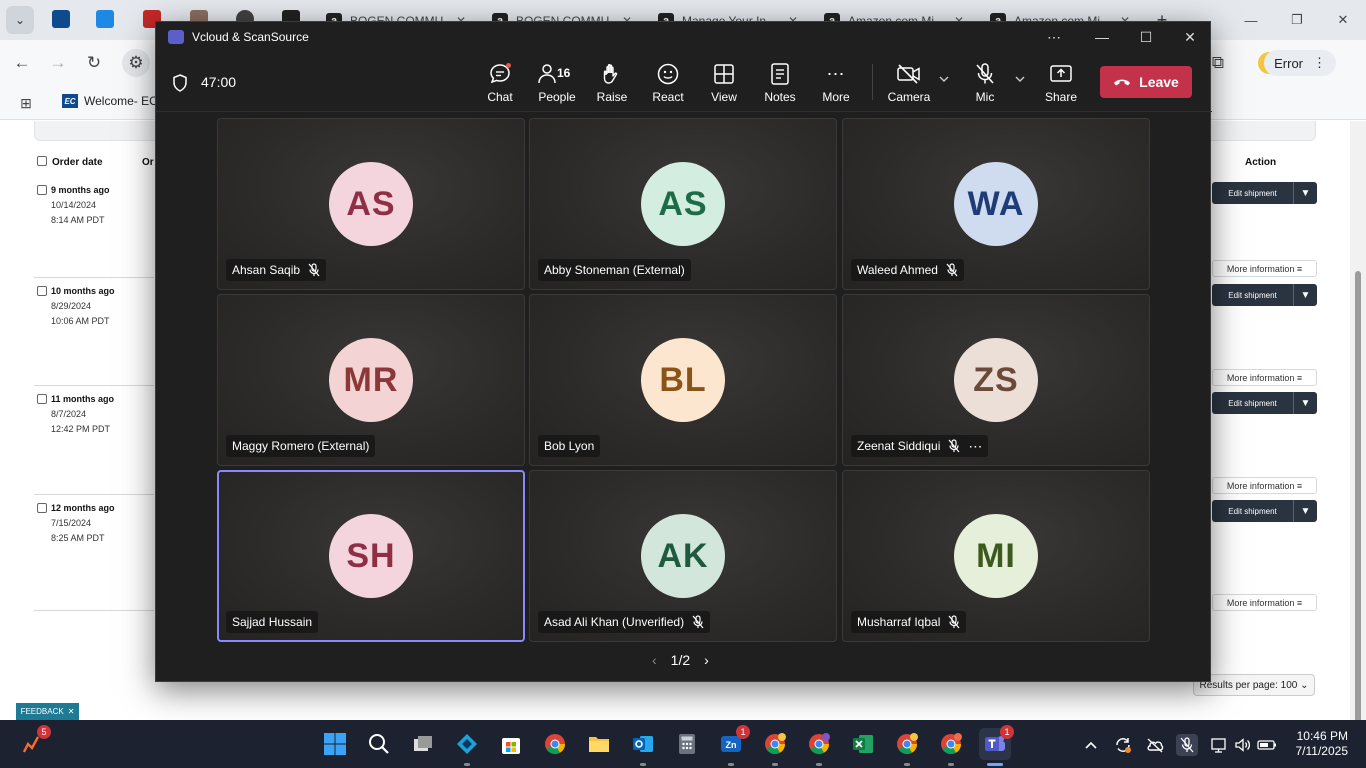 This screenshot has width=1366, height=768. I want to click on maximize-icon: ☐, so click(1146, 37).